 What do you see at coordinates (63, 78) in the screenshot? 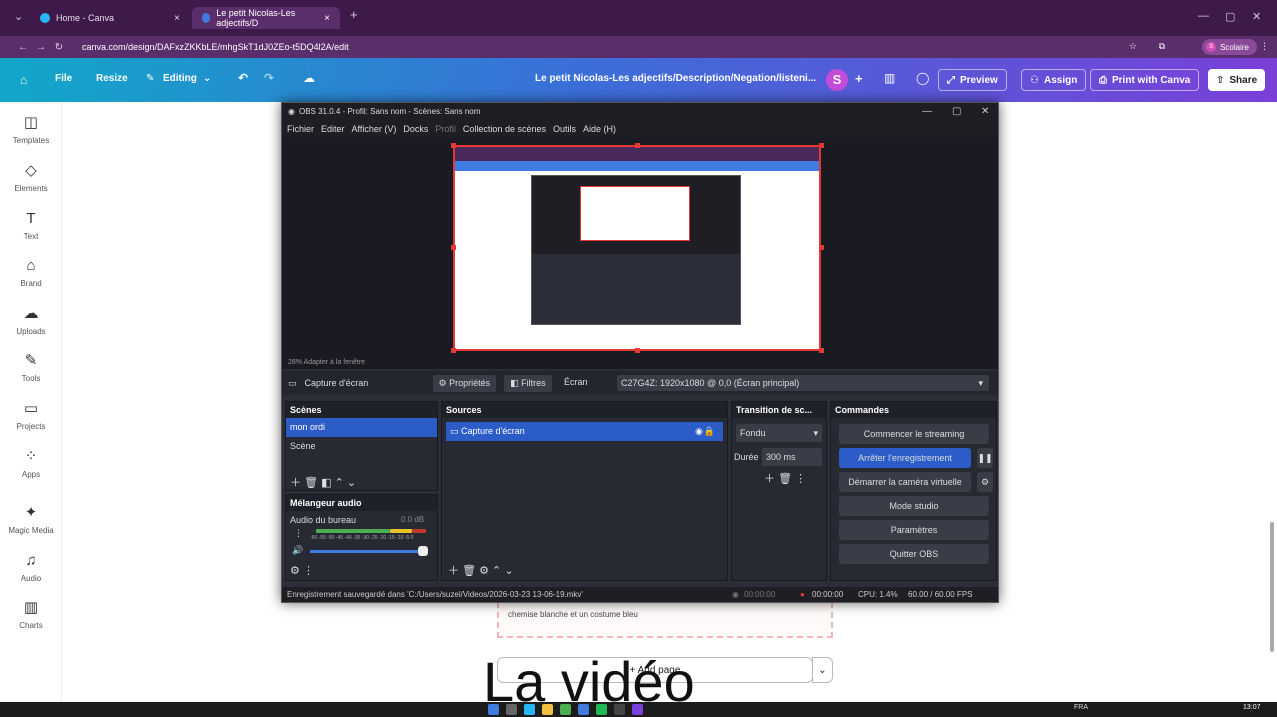
I see `file-menu: File` at bounding box center [63, 78].